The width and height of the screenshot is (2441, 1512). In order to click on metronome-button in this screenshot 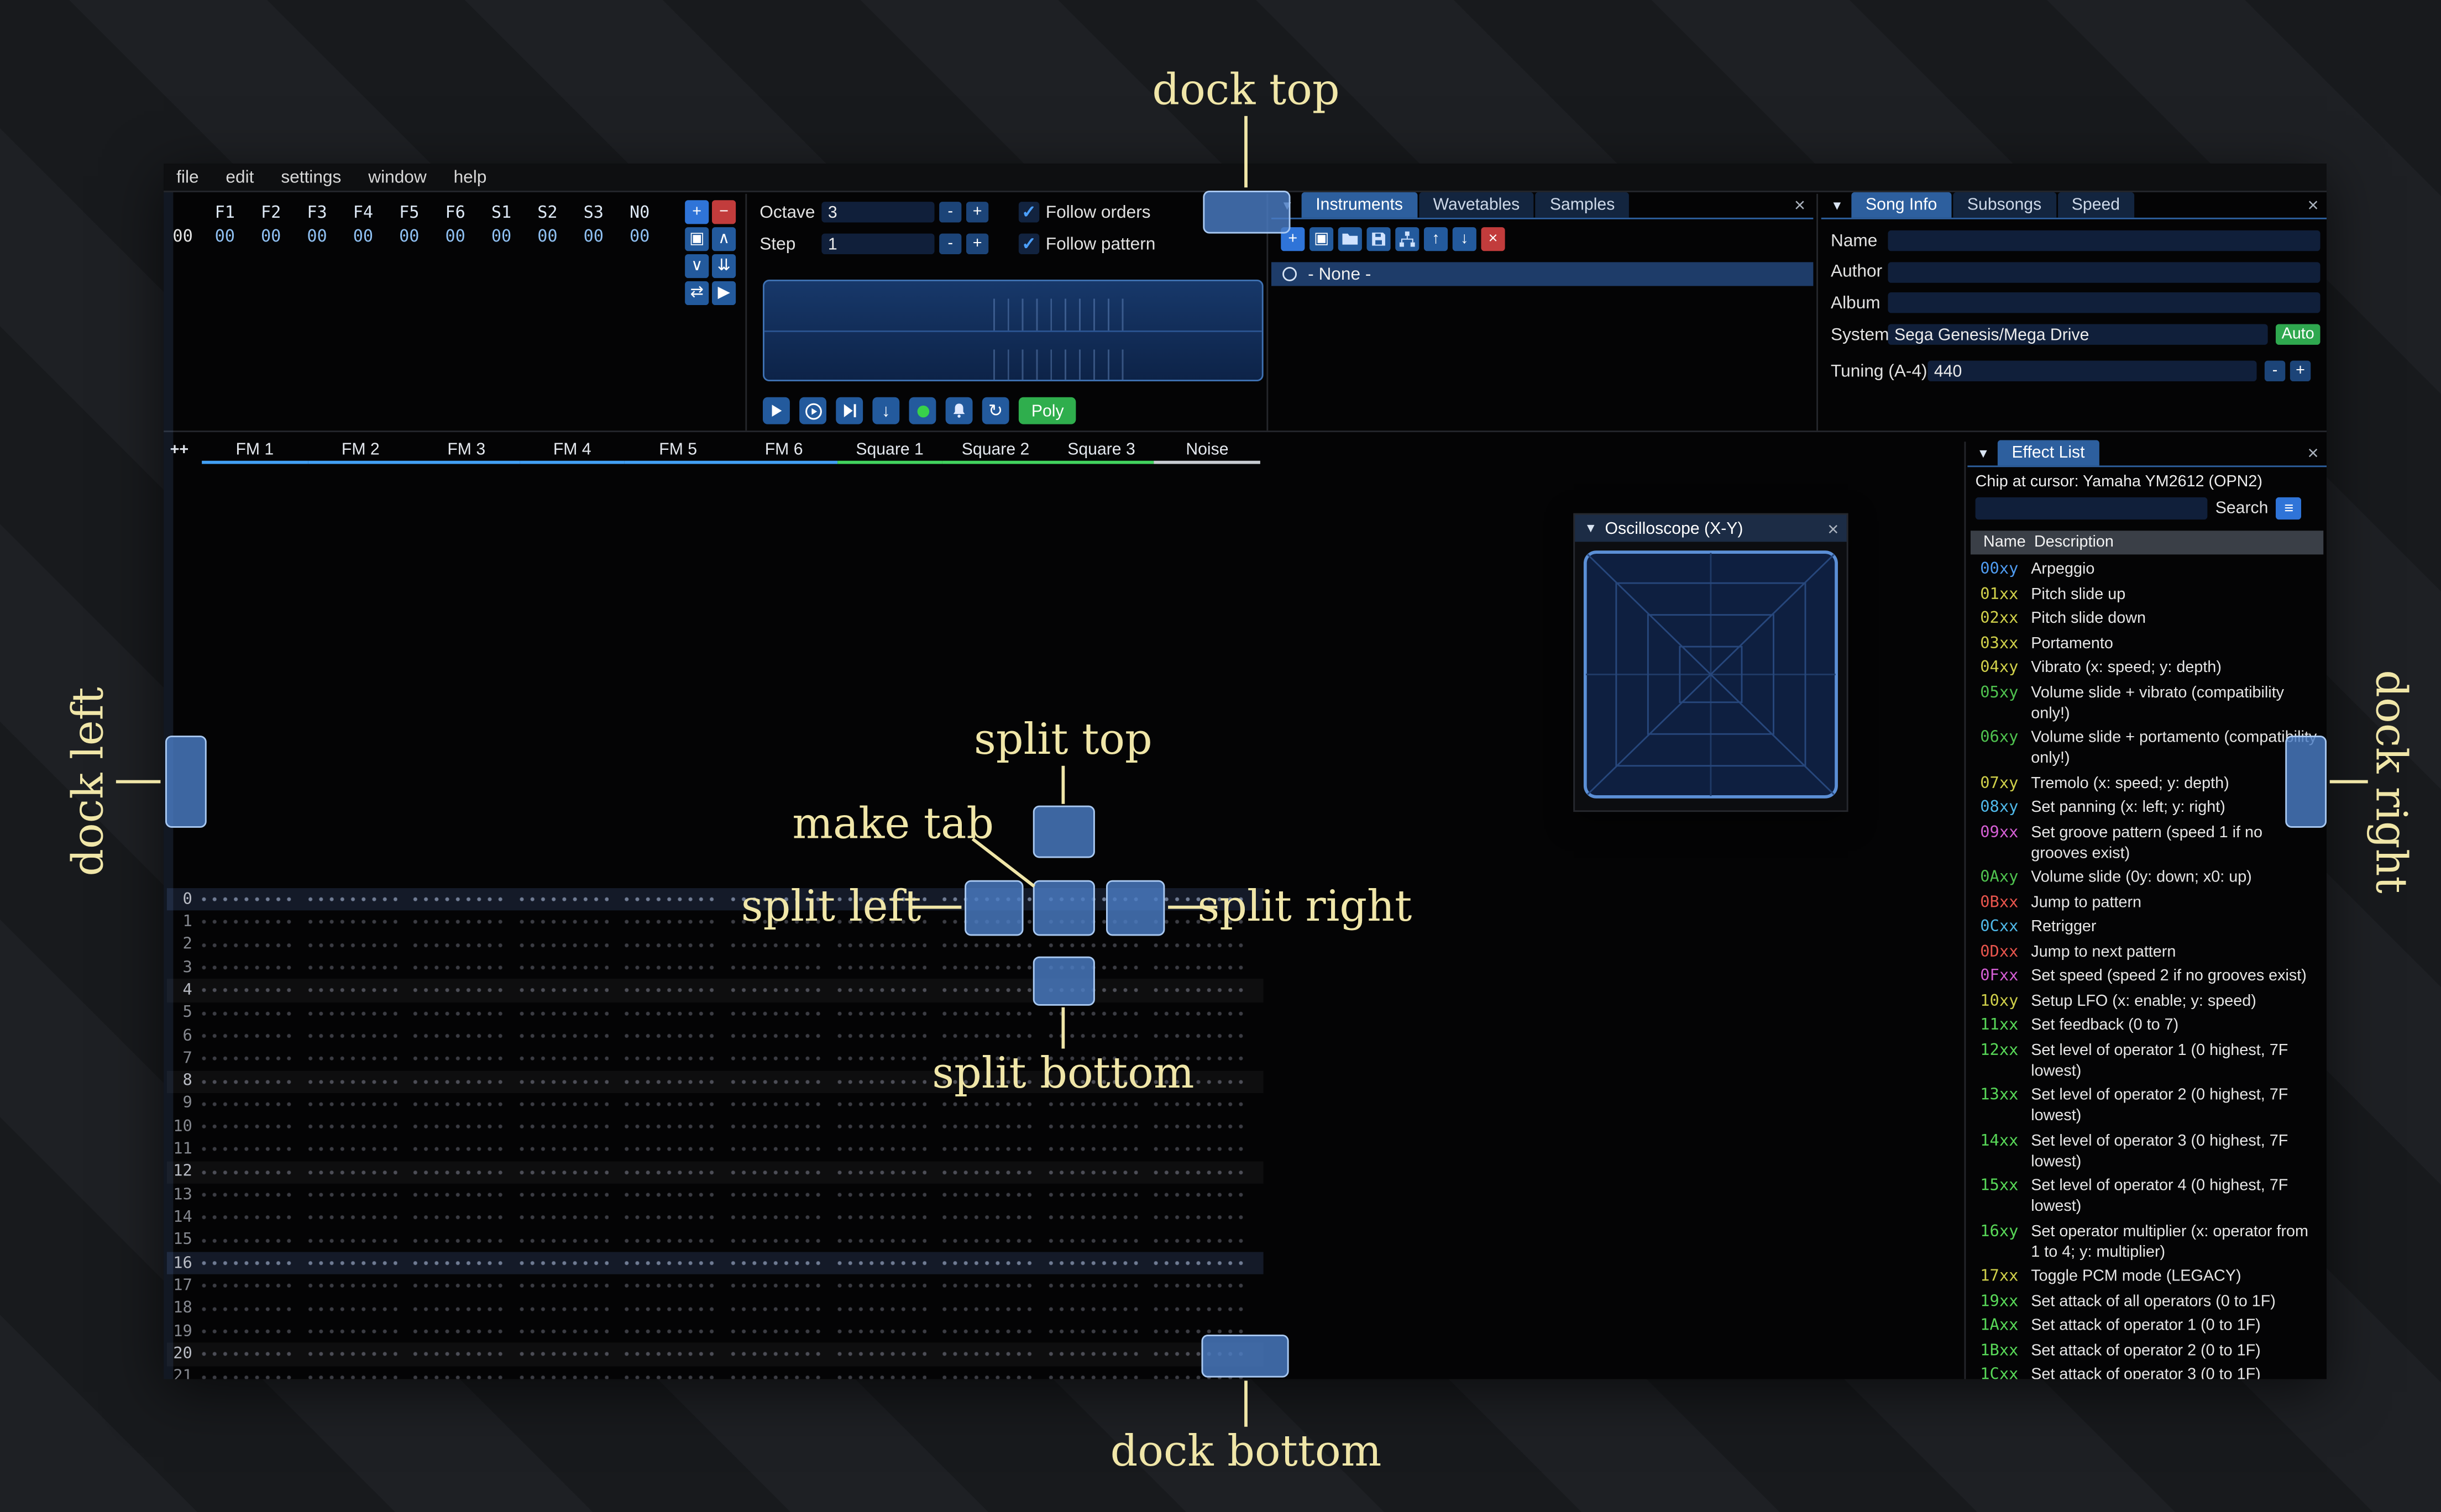, I will do `click(959, 411)`.